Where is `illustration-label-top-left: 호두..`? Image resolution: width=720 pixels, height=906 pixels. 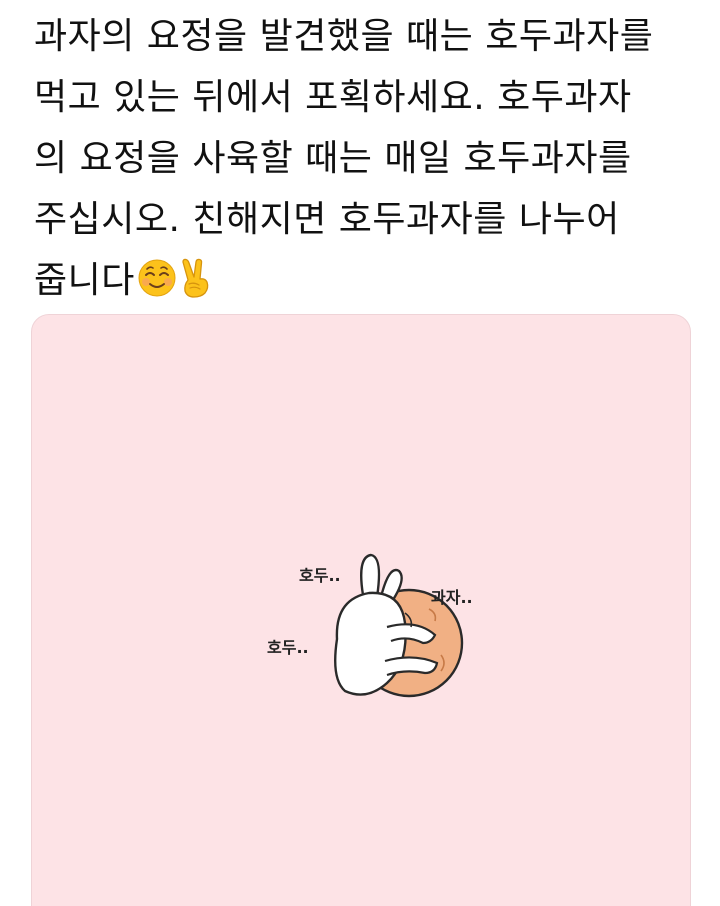
illustration-label-top-left: 호두.. is located at coordinates (320, 575).